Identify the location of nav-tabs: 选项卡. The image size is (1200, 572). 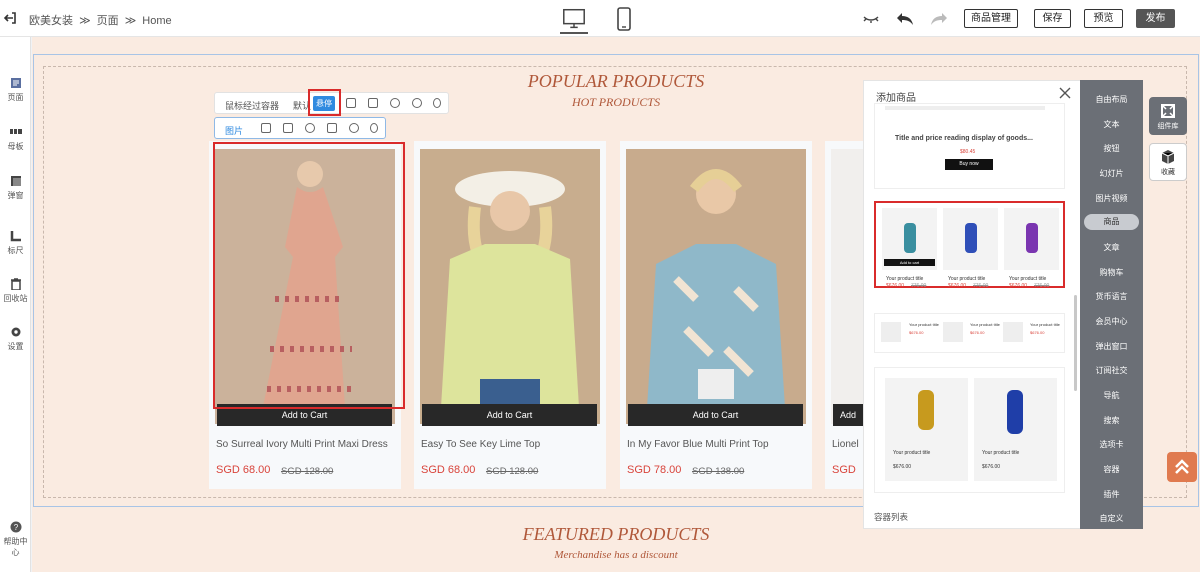
(1111, 444).